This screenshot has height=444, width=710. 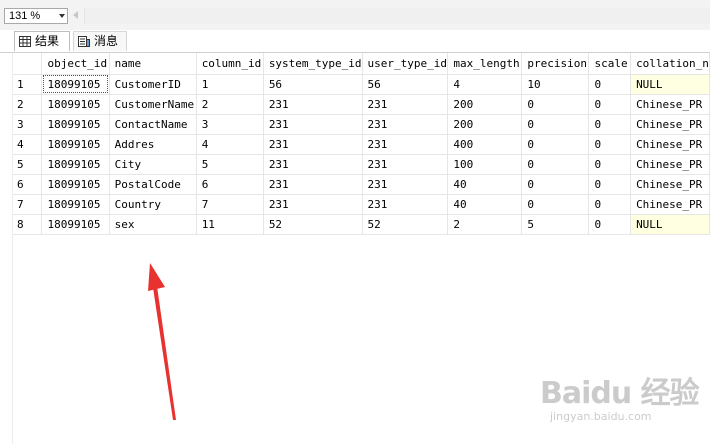 I want to click on row-number: 6, so click(x=28, y=184).